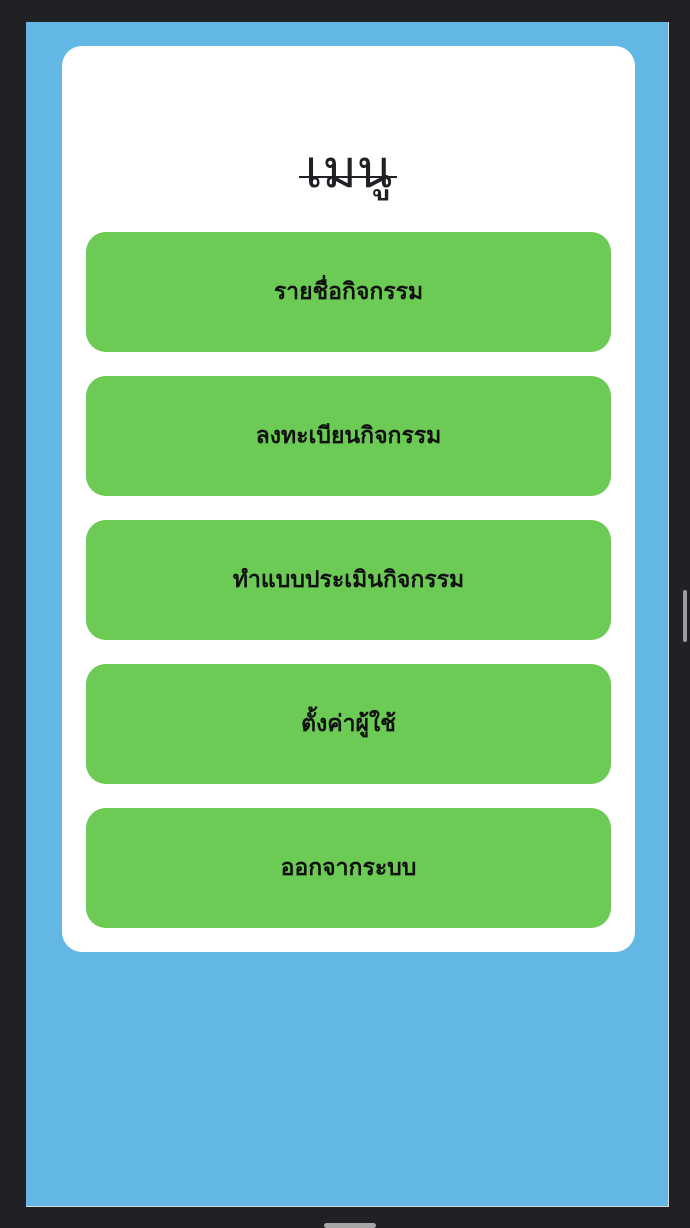 The height and width of the screenshot is (1228, 690). I want to click on top-status-bar, so click(345, 11).